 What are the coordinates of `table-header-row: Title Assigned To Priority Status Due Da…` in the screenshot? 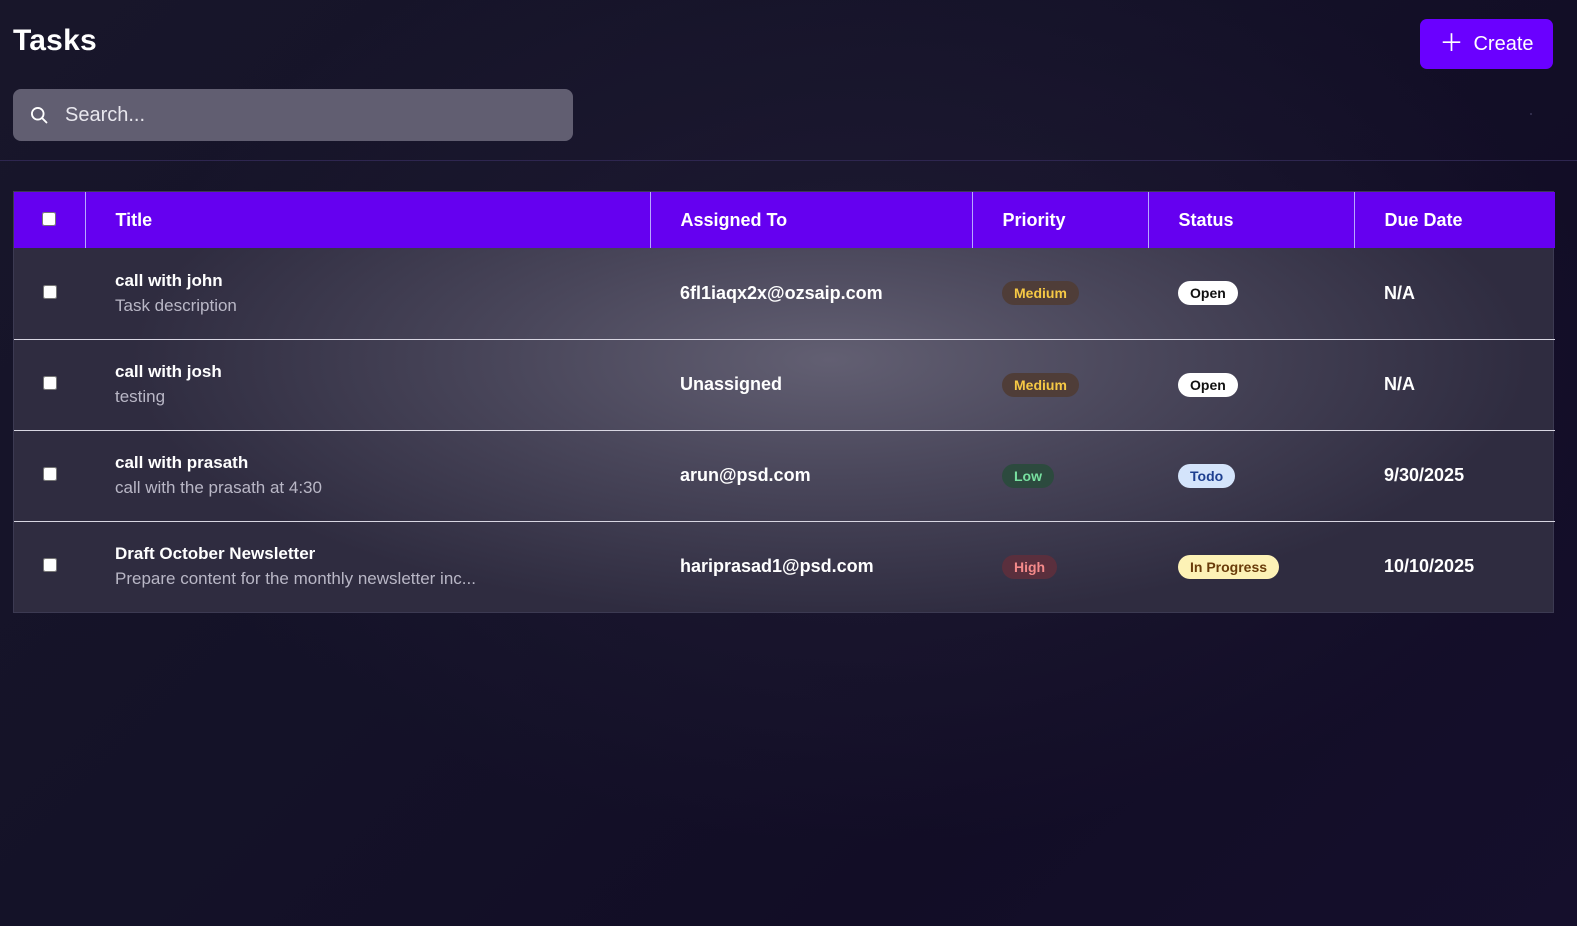 It's located at (784, 220).